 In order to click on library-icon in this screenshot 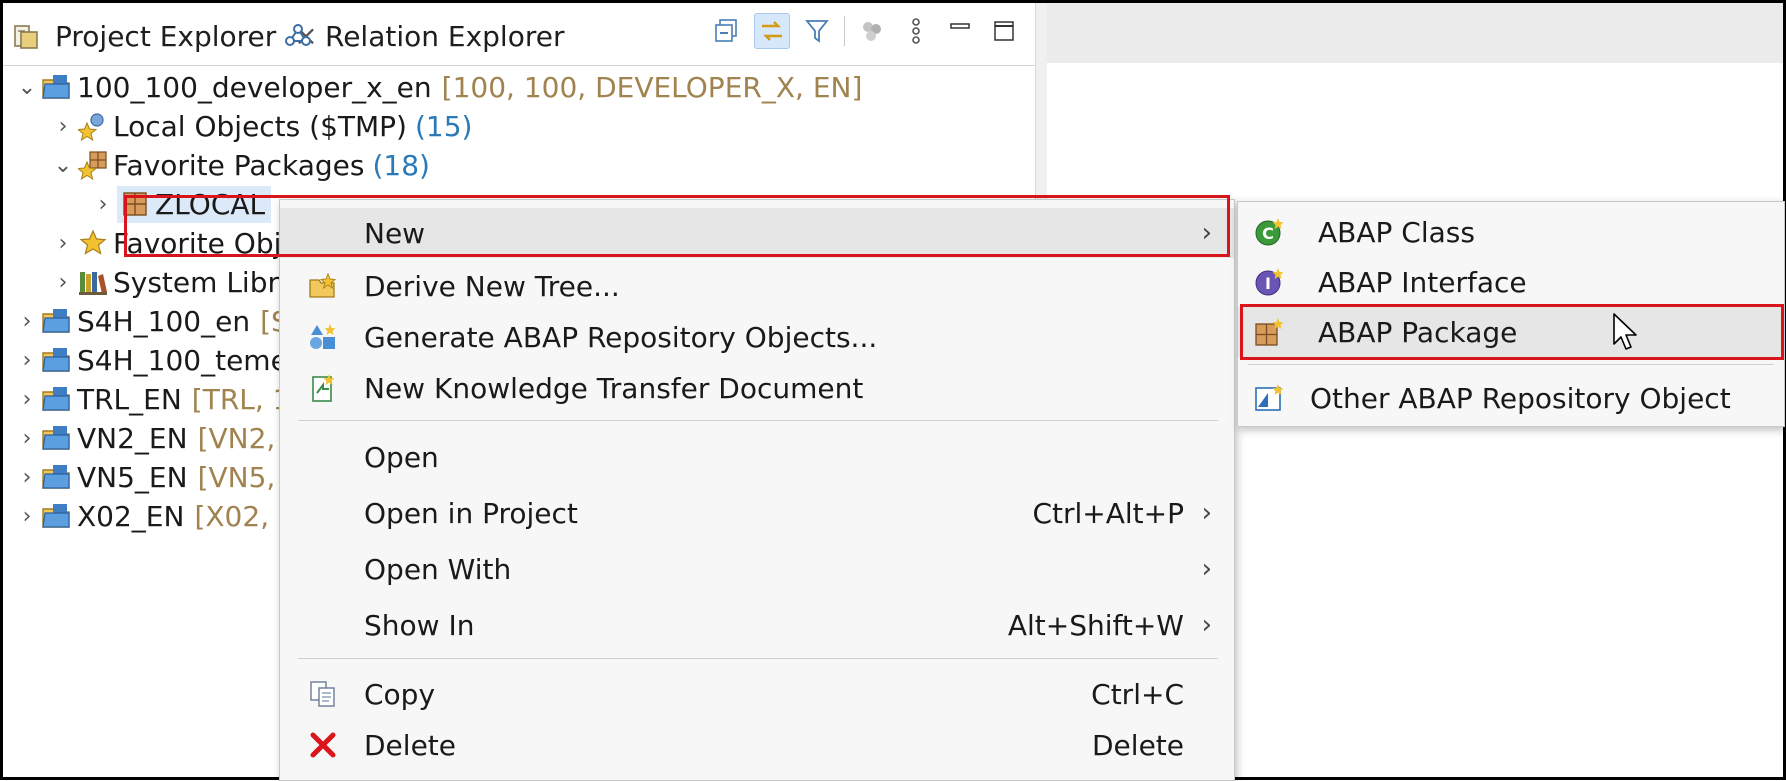, I will do `click(93, 282)`.